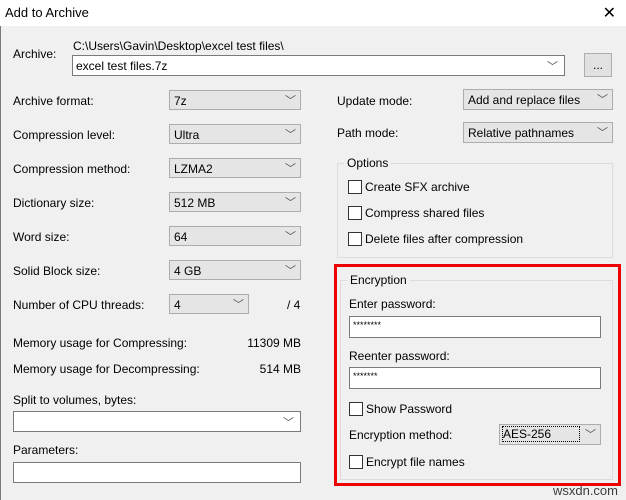 The width and height of the screenshot is (626, 500). I want to click on split-volumes-label: Split to volumes, bytes:, so click(75, 400).